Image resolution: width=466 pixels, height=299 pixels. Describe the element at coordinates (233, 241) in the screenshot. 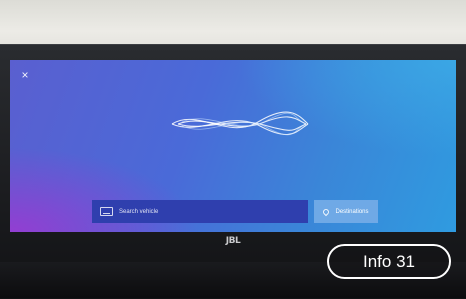

I see `brand-logo: JBL` at that location.